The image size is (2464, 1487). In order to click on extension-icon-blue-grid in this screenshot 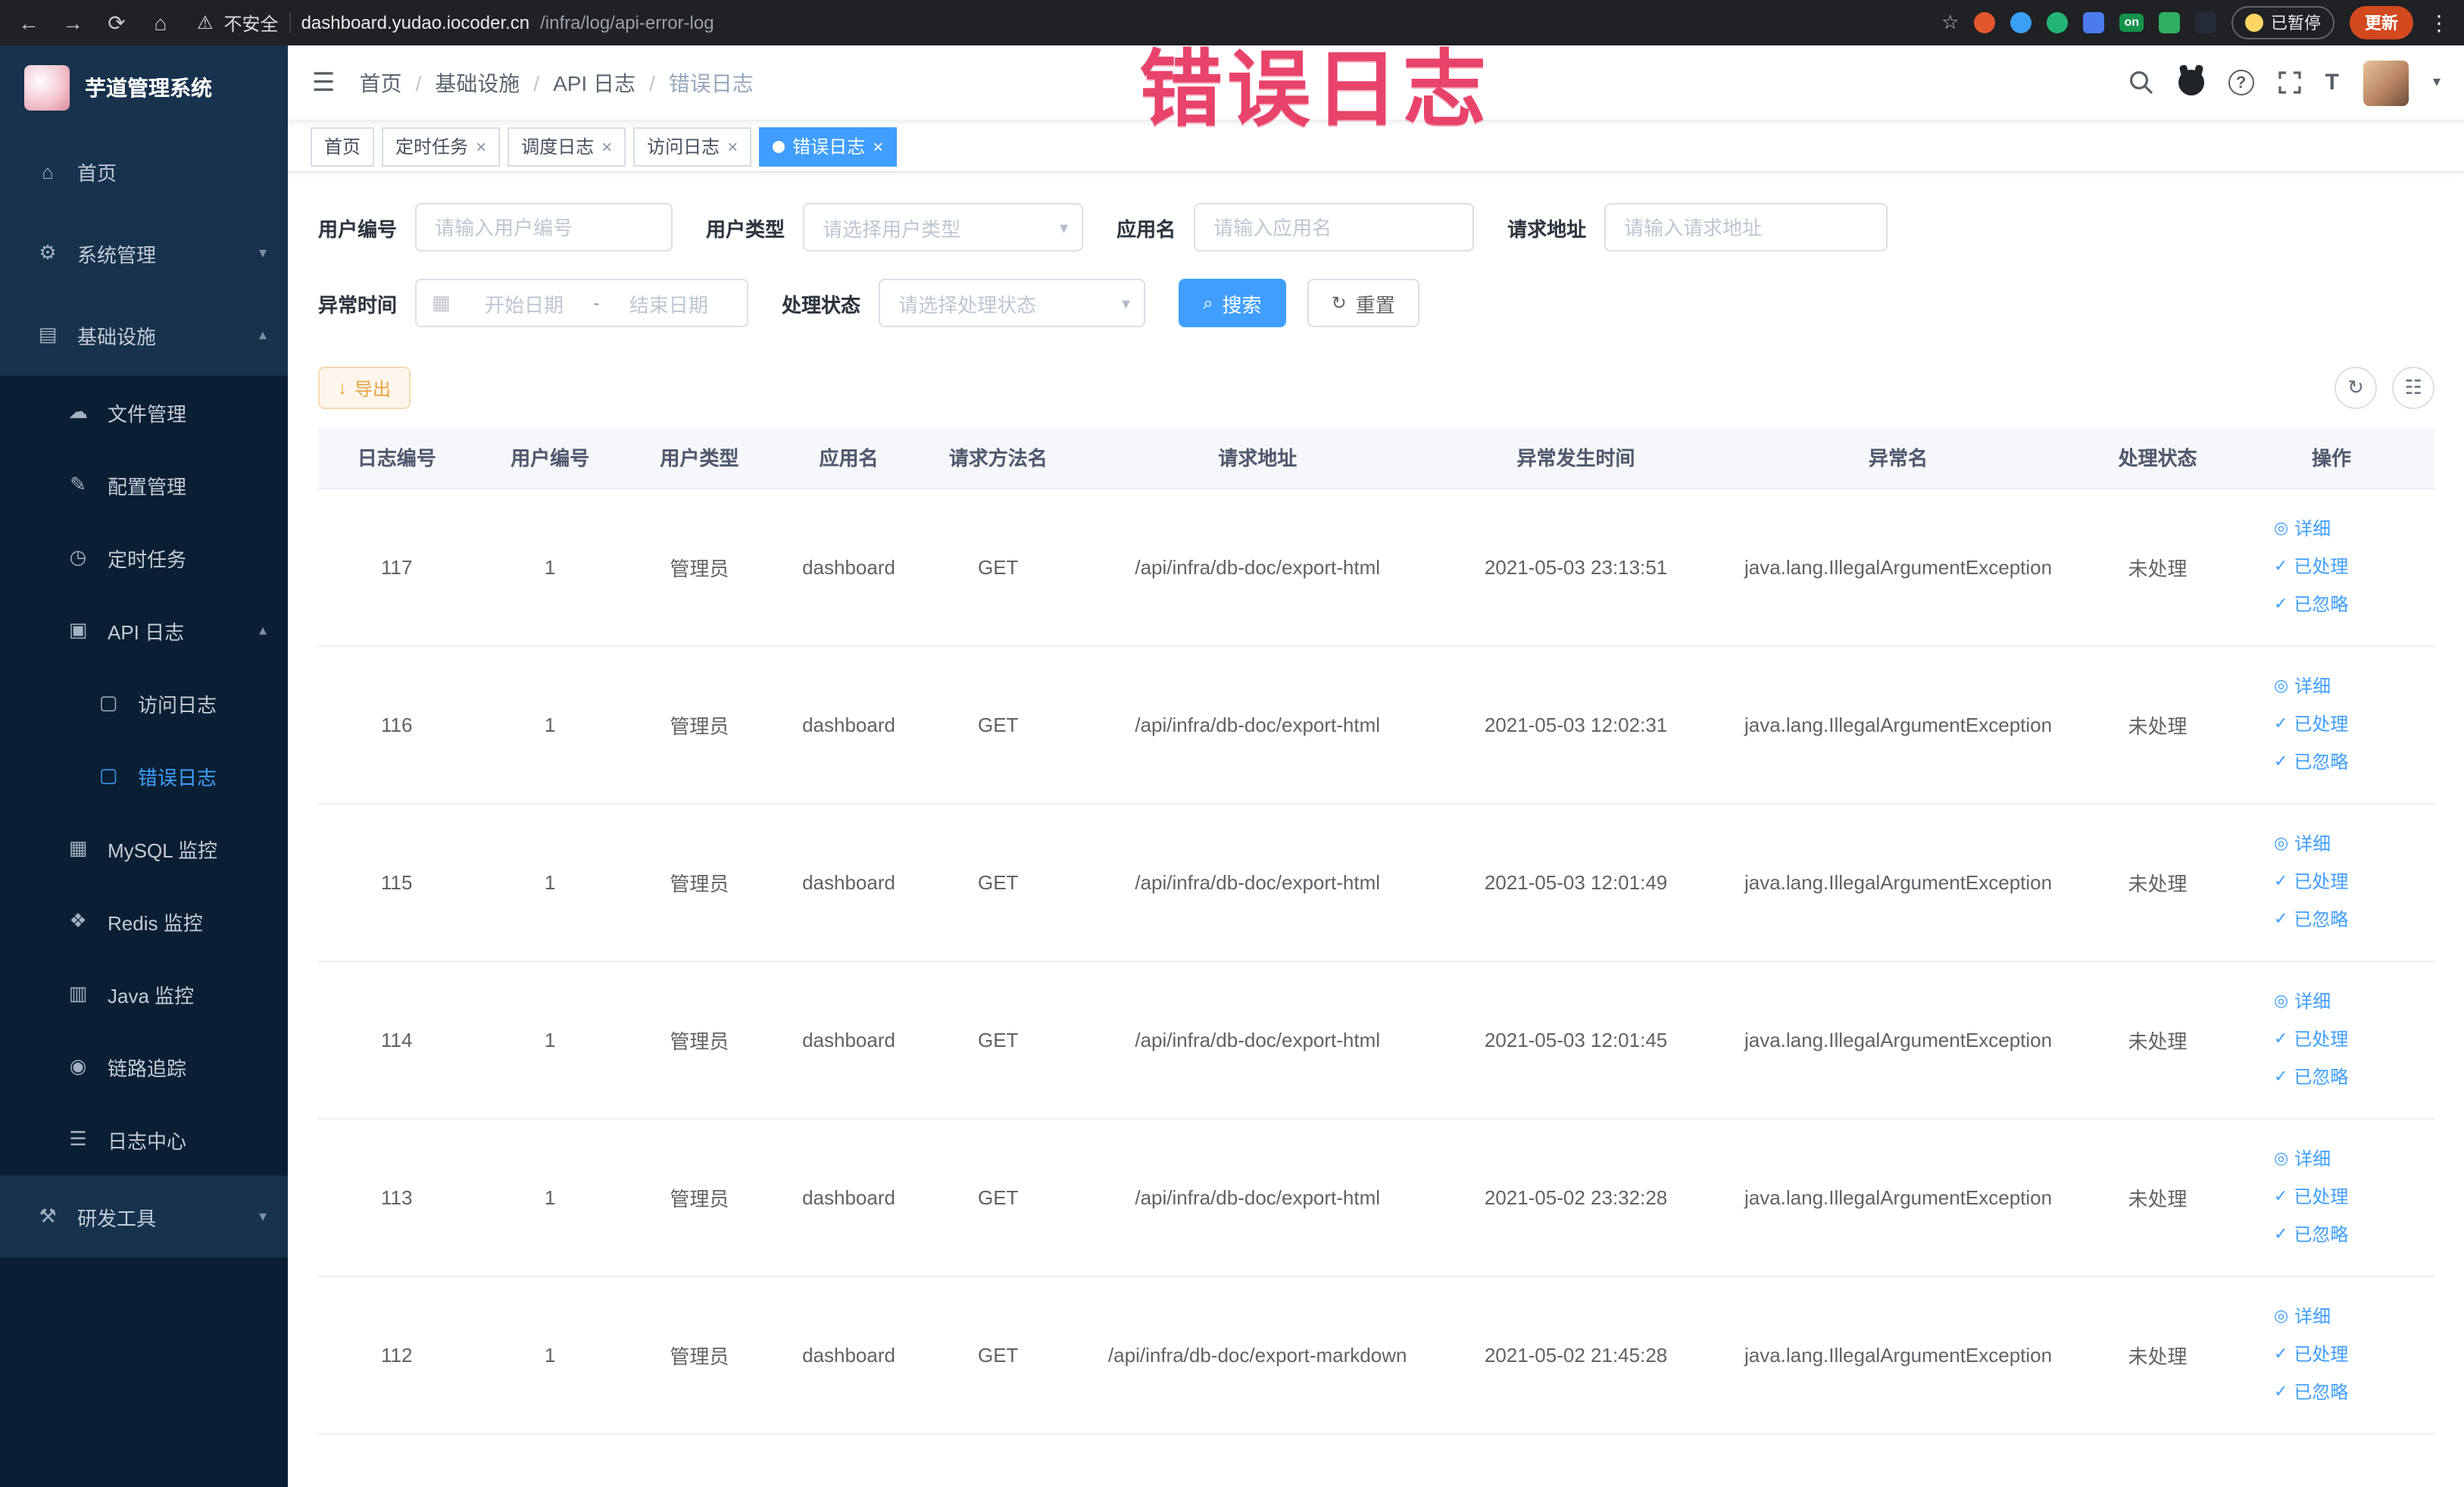, I will do `click(2094, 22)`.